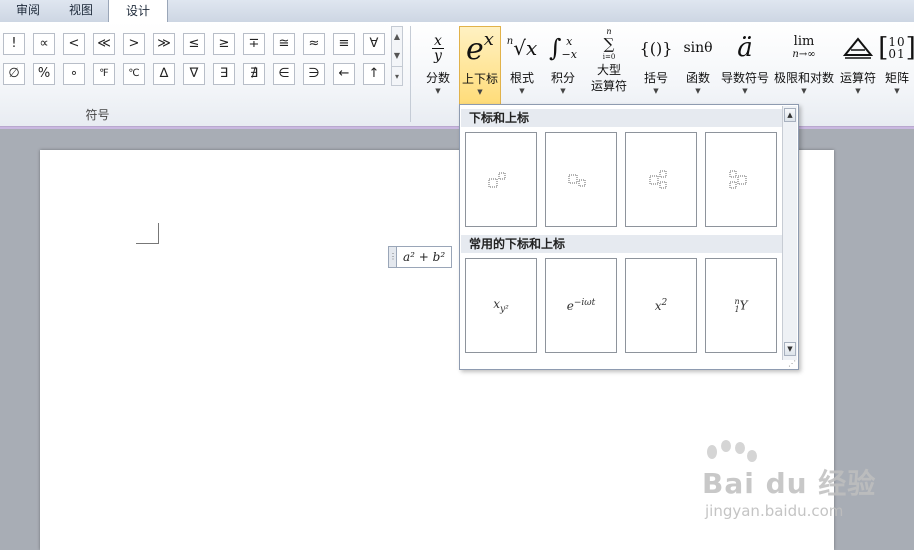 Image resolution: width=914 pixels, height=550 pixels. I want to click on operator-button: 运算符 ▼, so click(858, 73).